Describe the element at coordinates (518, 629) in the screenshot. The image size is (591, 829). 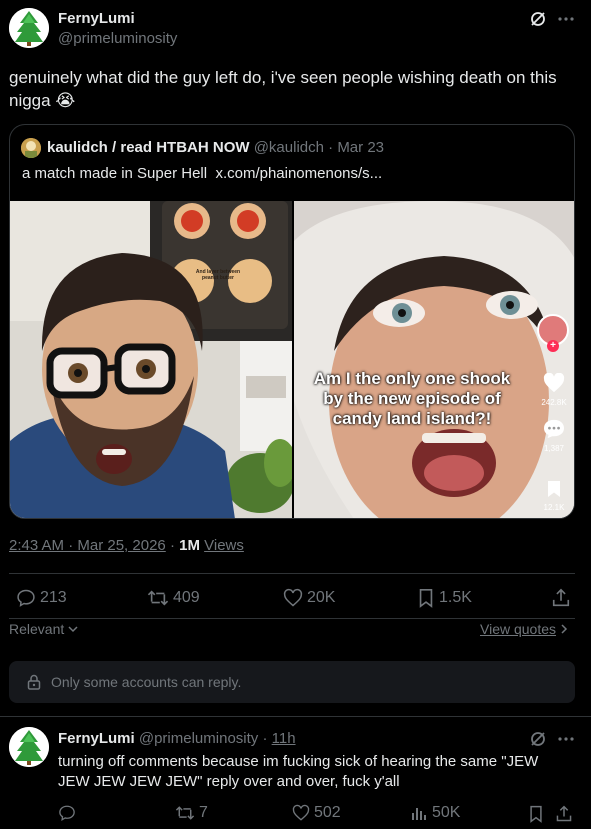
I see `view-quotes-label: View quotes` at that location.